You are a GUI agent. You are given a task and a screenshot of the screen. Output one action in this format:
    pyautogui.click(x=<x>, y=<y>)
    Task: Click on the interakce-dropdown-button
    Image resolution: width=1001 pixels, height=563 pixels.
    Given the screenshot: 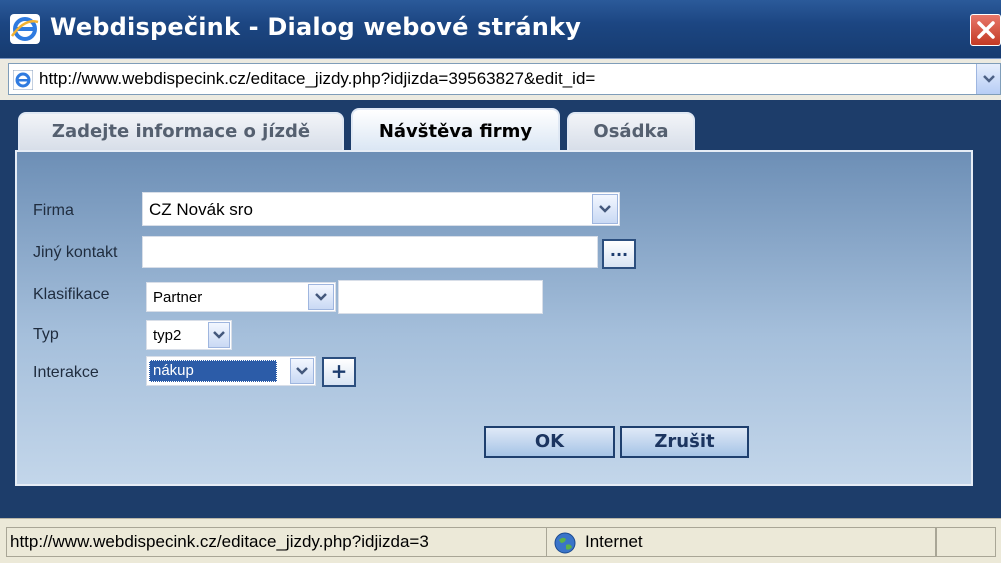 What is the action you would take?
    pyautogui.click(x=302, y=371)
    